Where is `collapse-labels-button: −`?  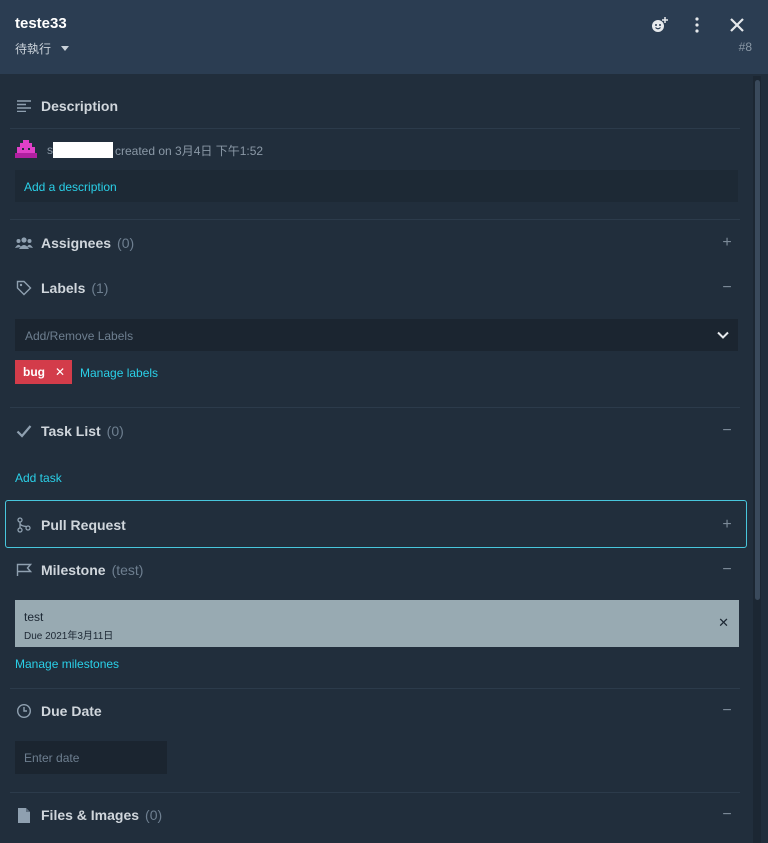
collapse-labels-button: − is located at coordinates (727, 288).